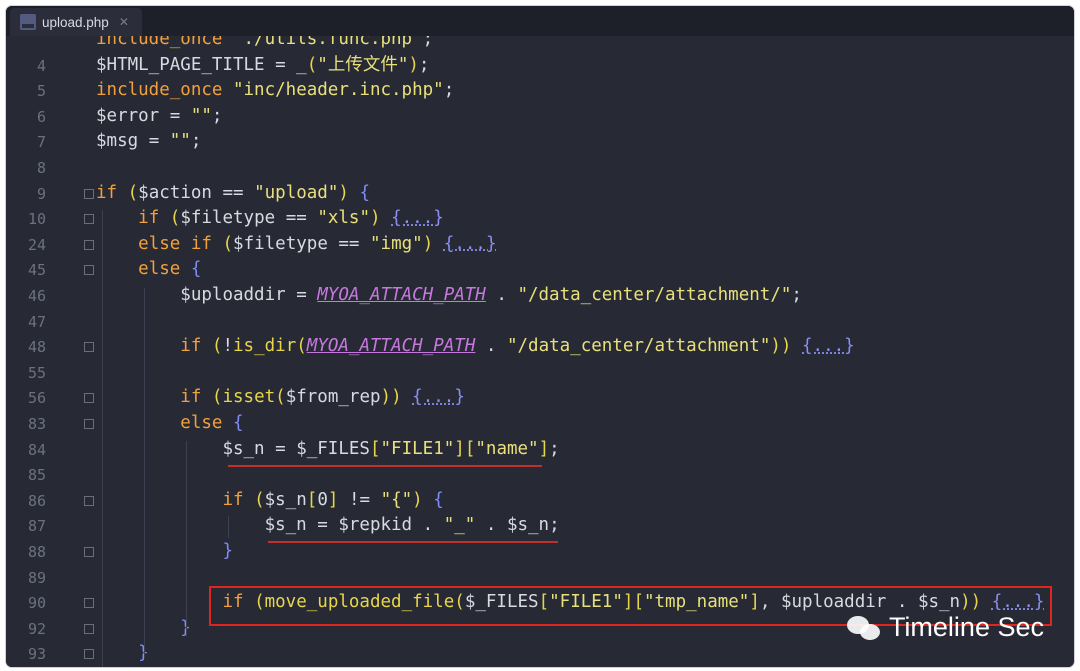  What do you see at coordinates (327, 449) in the screenshot?
I see `code-line: $s_n = $_FILES["FILE1"]["name"];` at bounding box center [327, 449].